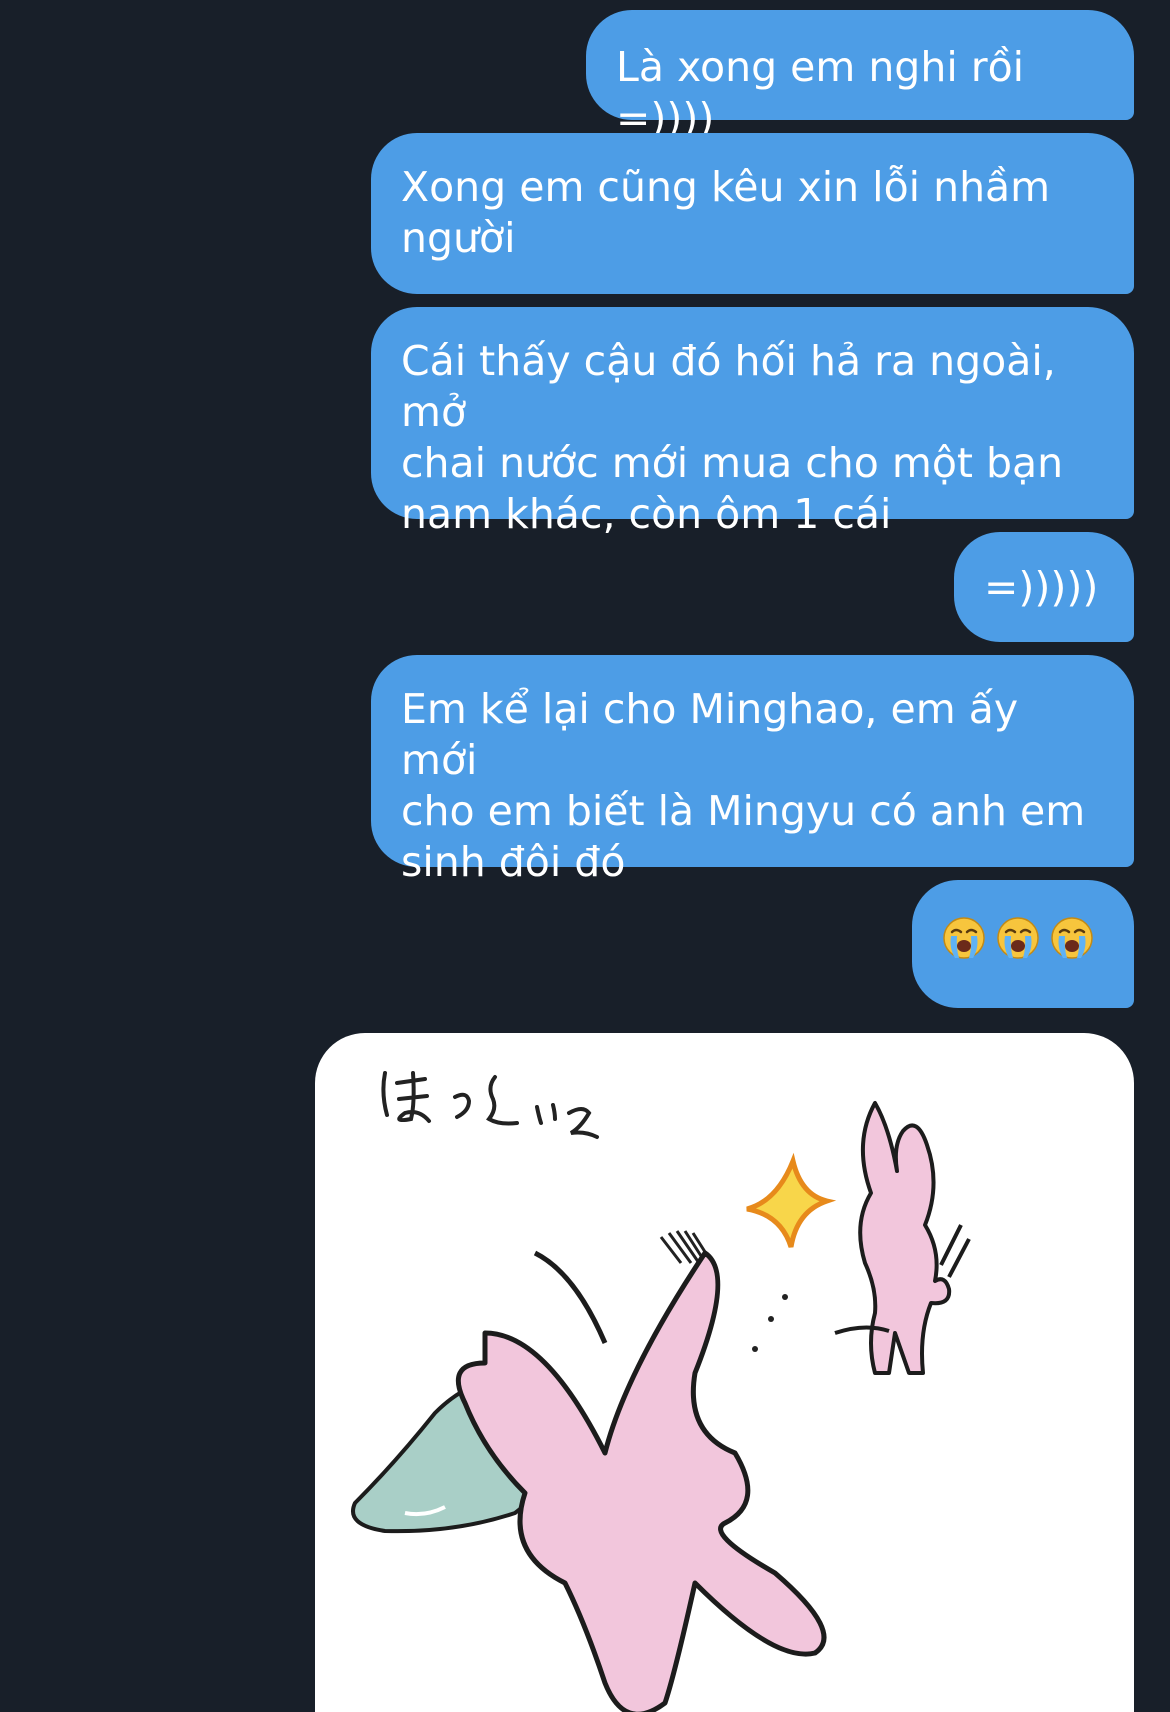 The height and width of the screenshot is (1712, 1170). I want to click on message-line: Em kể lại cho Minghao, em ấy mới, so click(710, 734).